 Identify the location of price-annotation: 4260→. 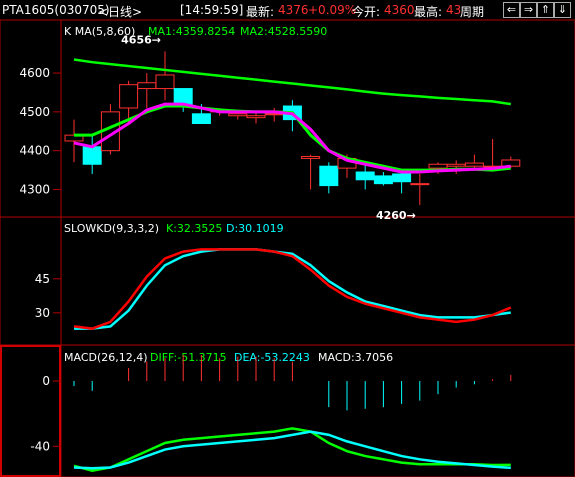
(396, 215).